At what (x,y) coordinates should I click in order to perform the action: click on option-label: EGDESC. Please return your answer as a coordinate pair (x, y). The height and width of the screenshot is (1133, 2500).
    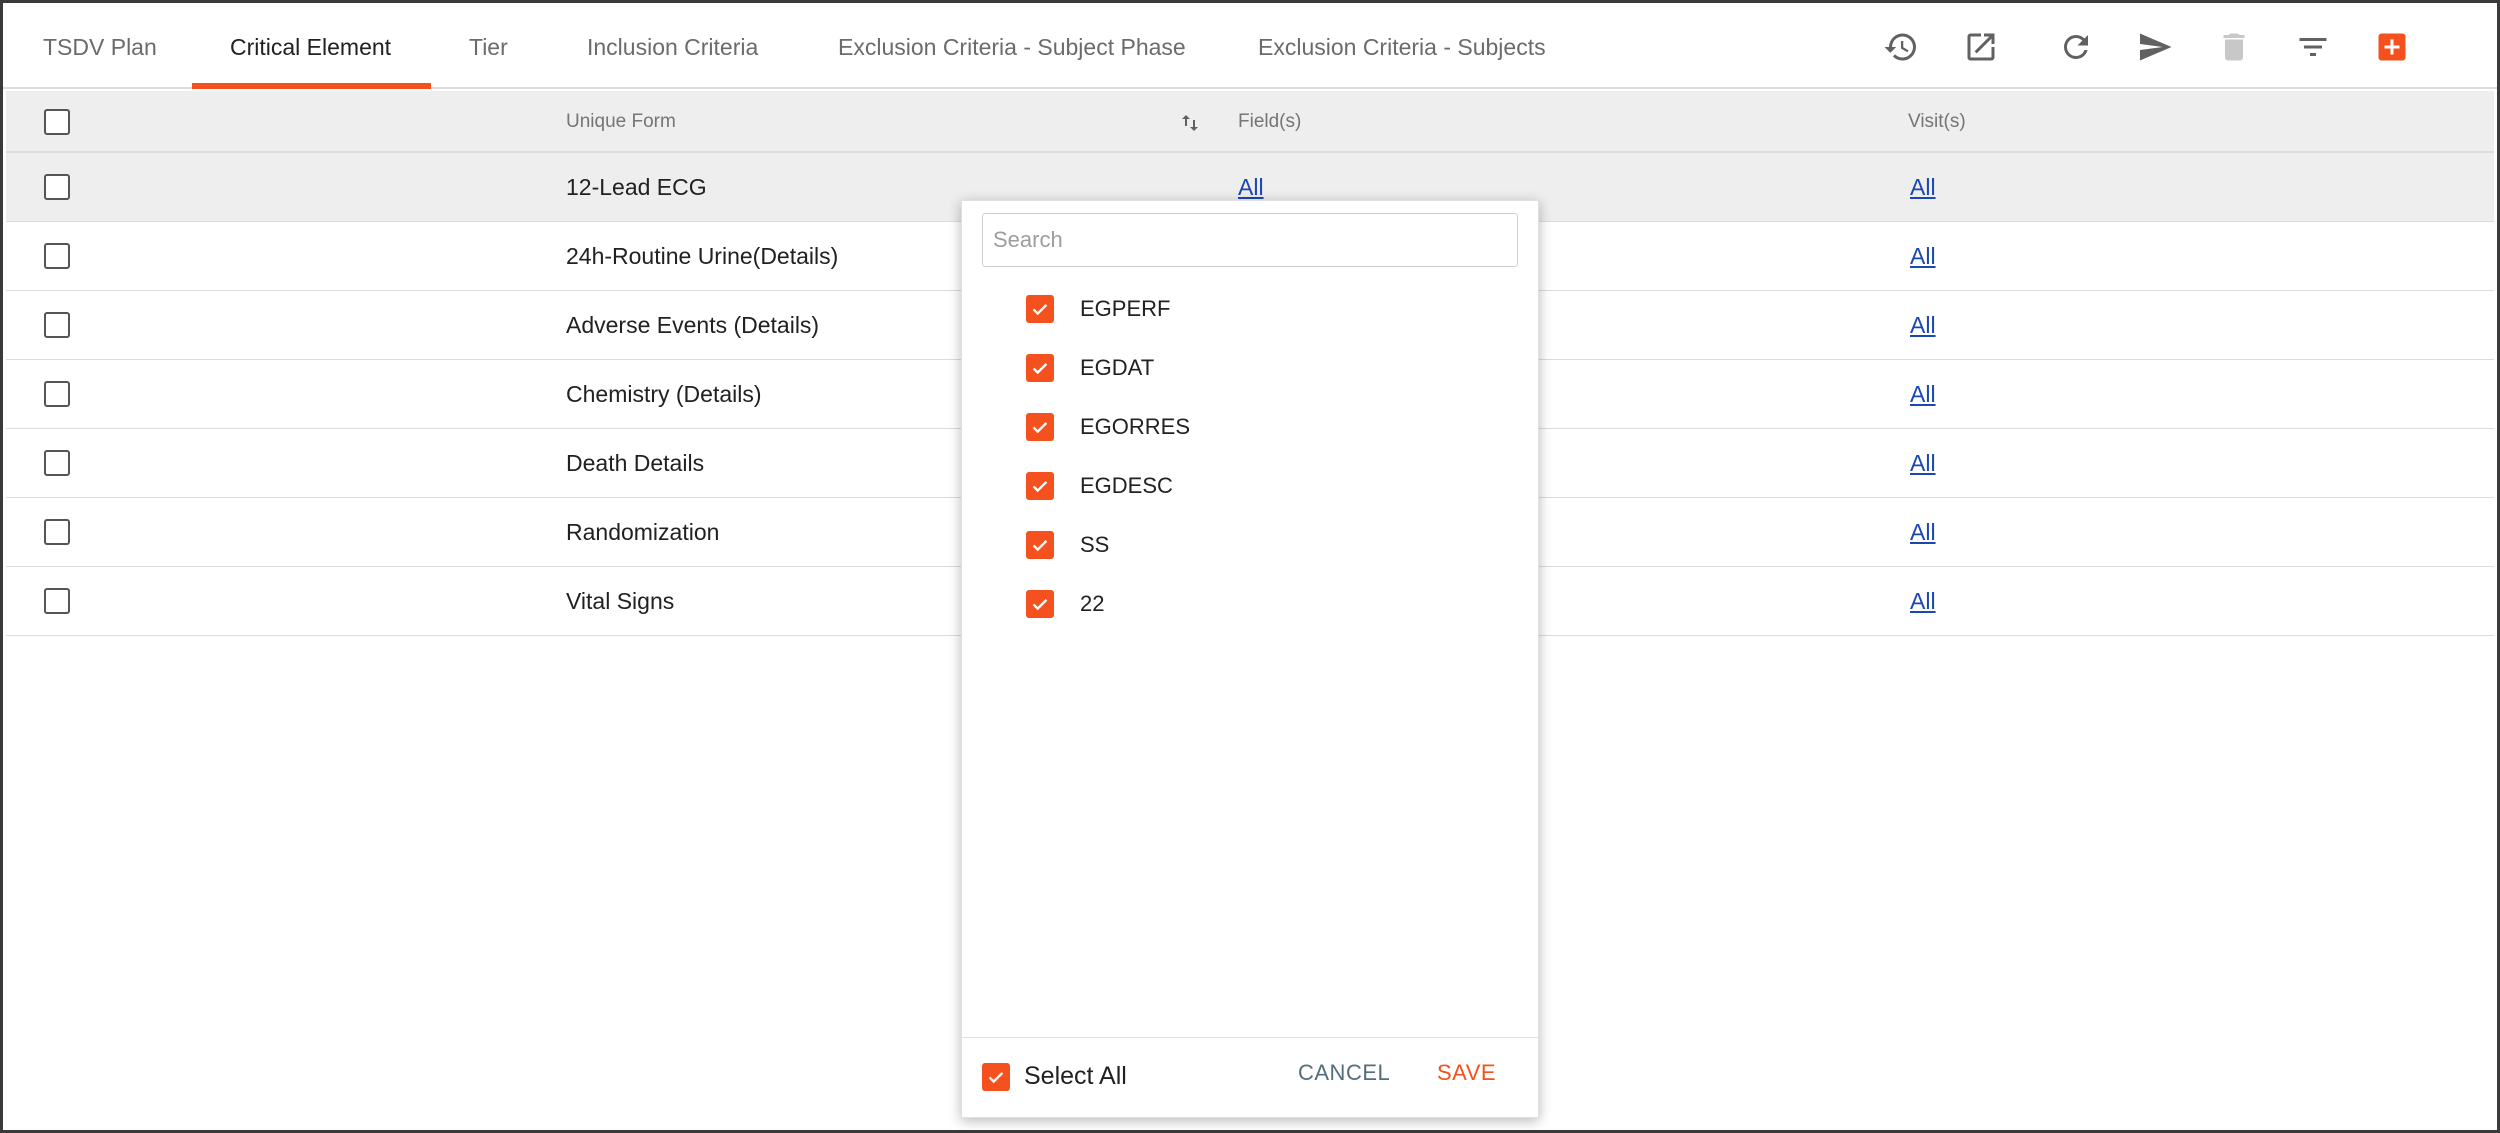
    Looking at the image, I should click on (1126, 485).